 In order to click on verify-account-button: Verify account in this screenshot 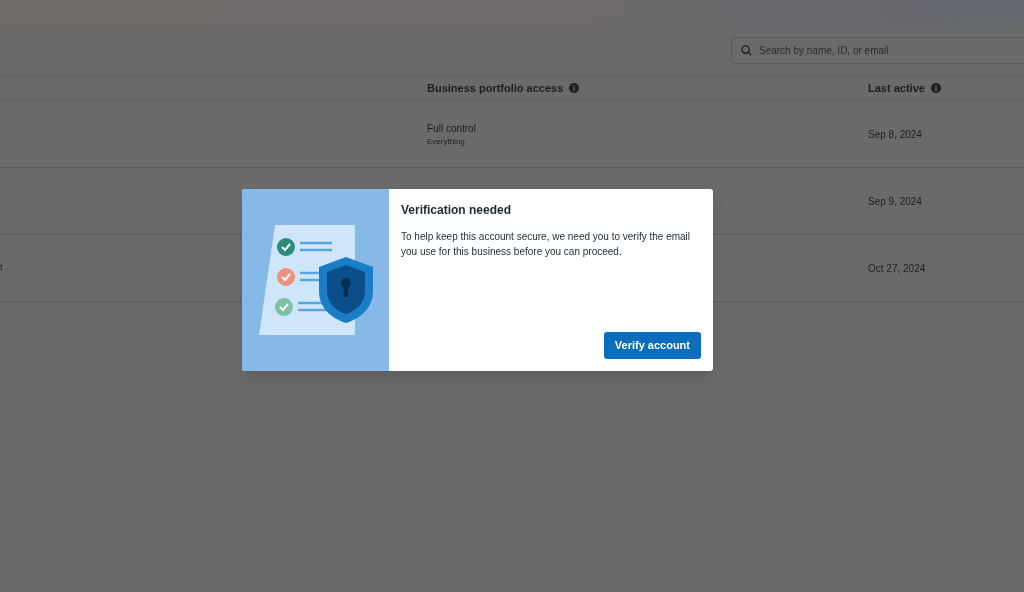, I will do `click(652, 345)`.